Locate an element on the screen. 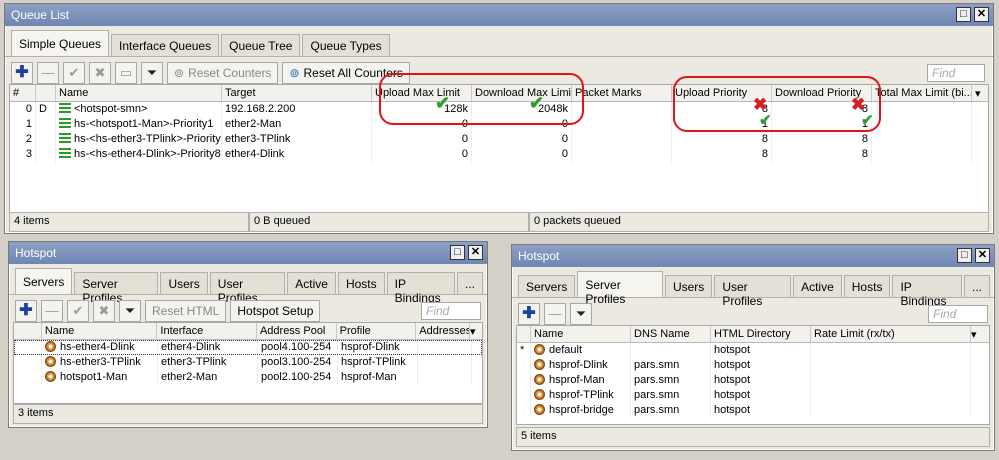 The image size is (999, 460). reset-counters-label: Reset Counters is located at coordinates (230, 73).